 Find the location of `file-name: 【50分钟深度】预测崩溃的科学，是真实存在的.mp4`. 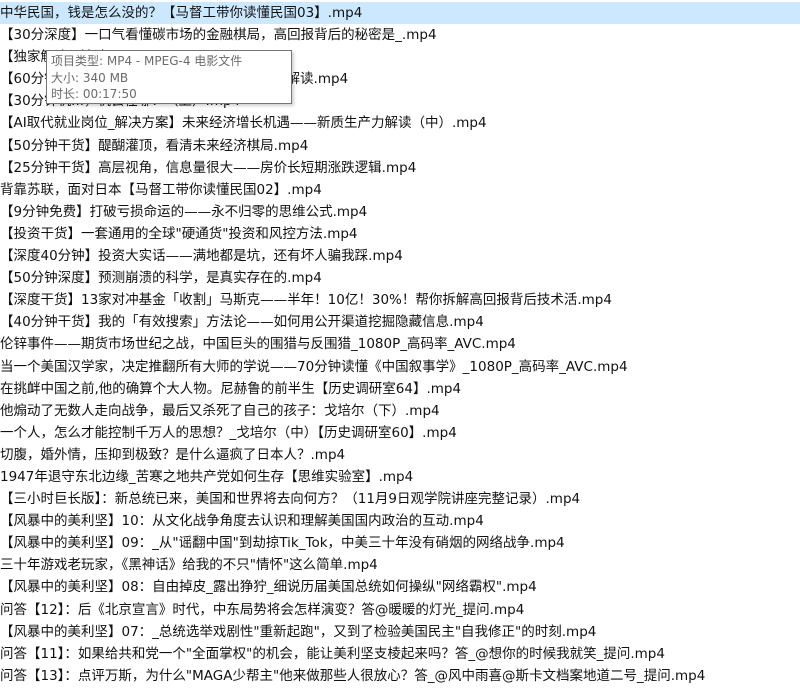

file-name: 【50分钟深度】预测崩溃的科学，是真实存在的.mp4 is located at coordinates (161, 278).